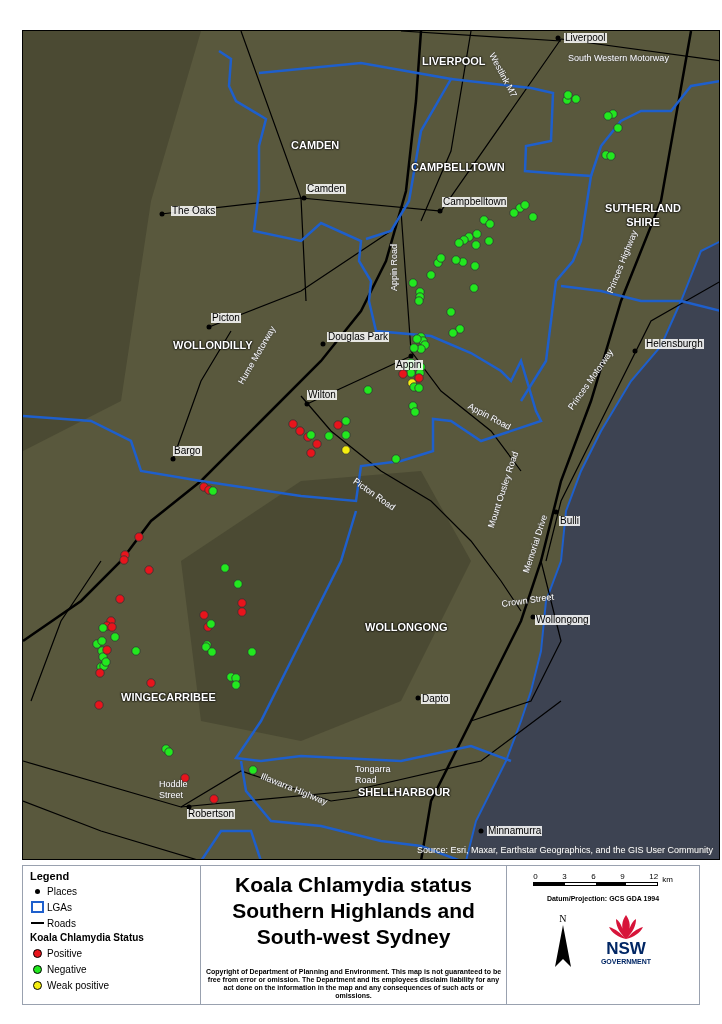 The height and width of the screenshot is (1024, 722). What do you see at coordinates (654, 877) in the screenshot?
I see `scale-tick-label: 12` at bounding box center [654, 877].